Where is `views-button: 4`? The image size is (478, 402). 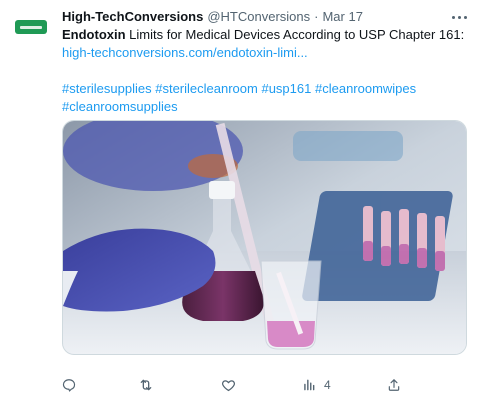 views-button: 4 is located at coordinates (316, 385).